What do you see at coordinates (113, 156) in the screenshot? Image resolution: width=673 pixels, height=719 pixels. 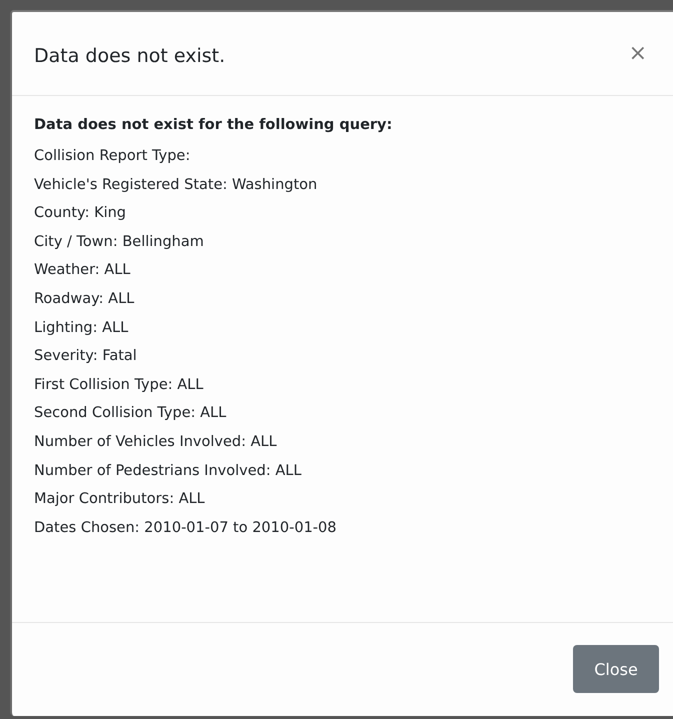 I see `query-line: Collision Report Type:` at bounding box center [113, 156].